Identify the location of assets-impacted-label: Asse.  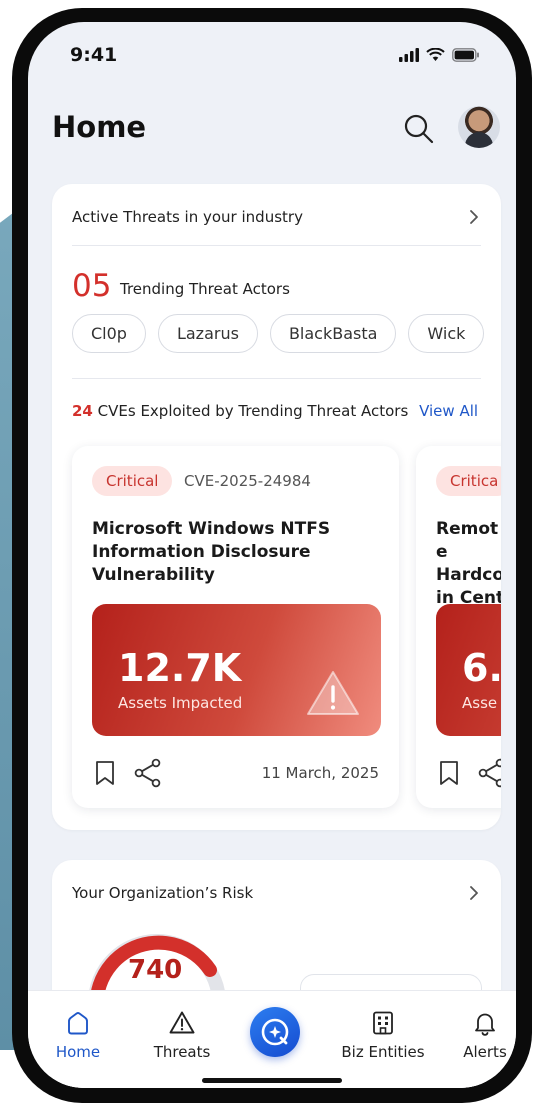
(480, 703).